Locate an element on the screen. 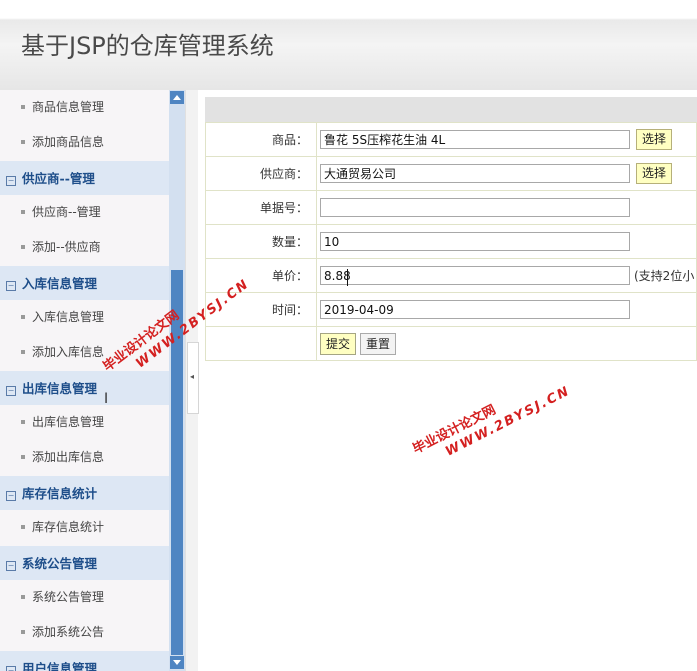 This screenshot has height=671, width=697. sidebar-item-product-manage: 商品信息管理 is located at coordinates (84, 107).